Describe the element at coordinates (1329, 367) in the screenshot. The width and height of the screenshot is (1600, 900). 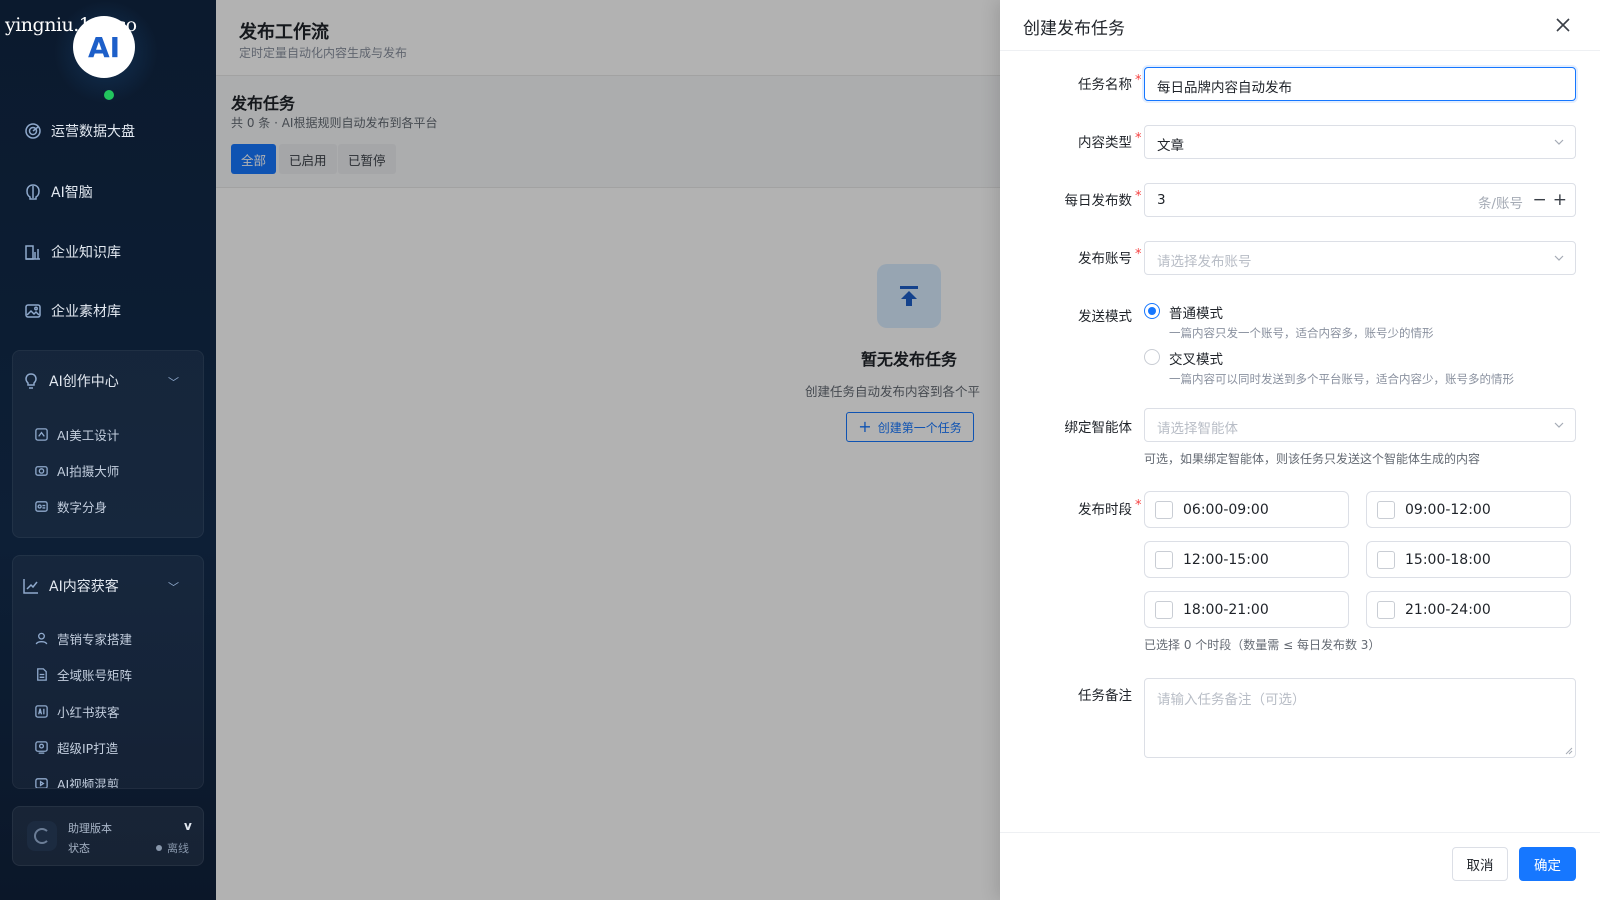
I see `send-mode-cross: 交叉模式 一篇内容可以同时发送到多个平台账号，适合内容少，账号多的情形` at that location.